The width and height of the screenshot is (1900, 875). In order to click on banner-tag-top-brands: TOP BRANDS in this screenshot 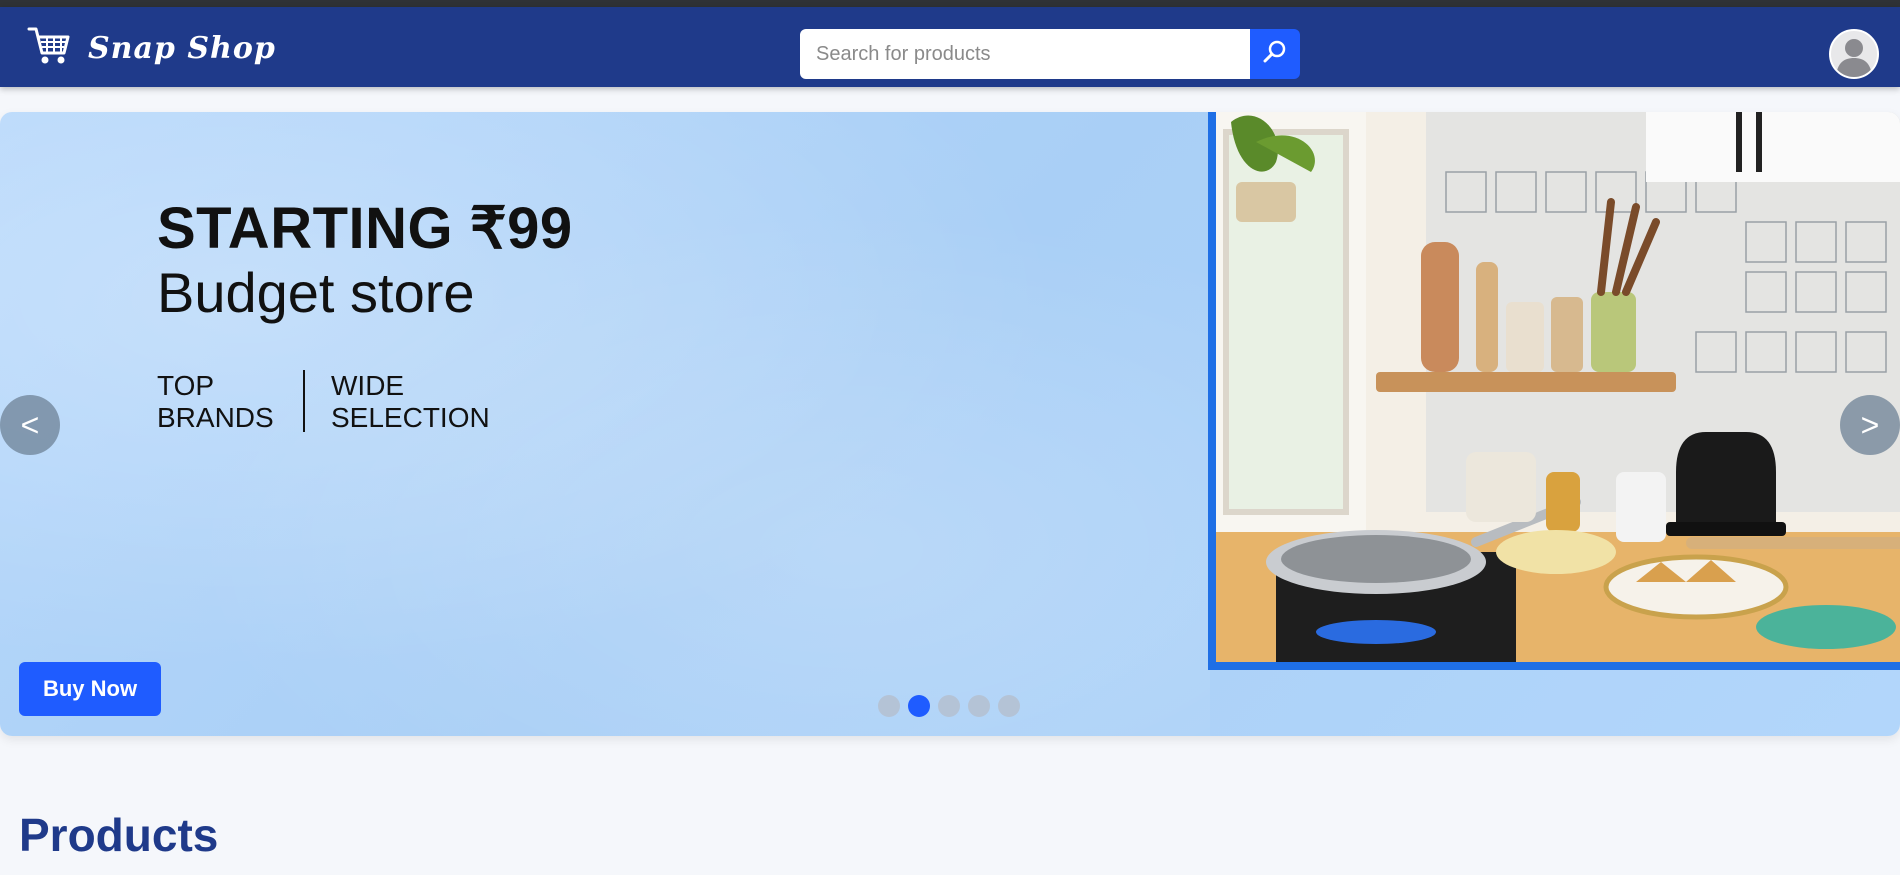, I will do `click(215, 401)`.